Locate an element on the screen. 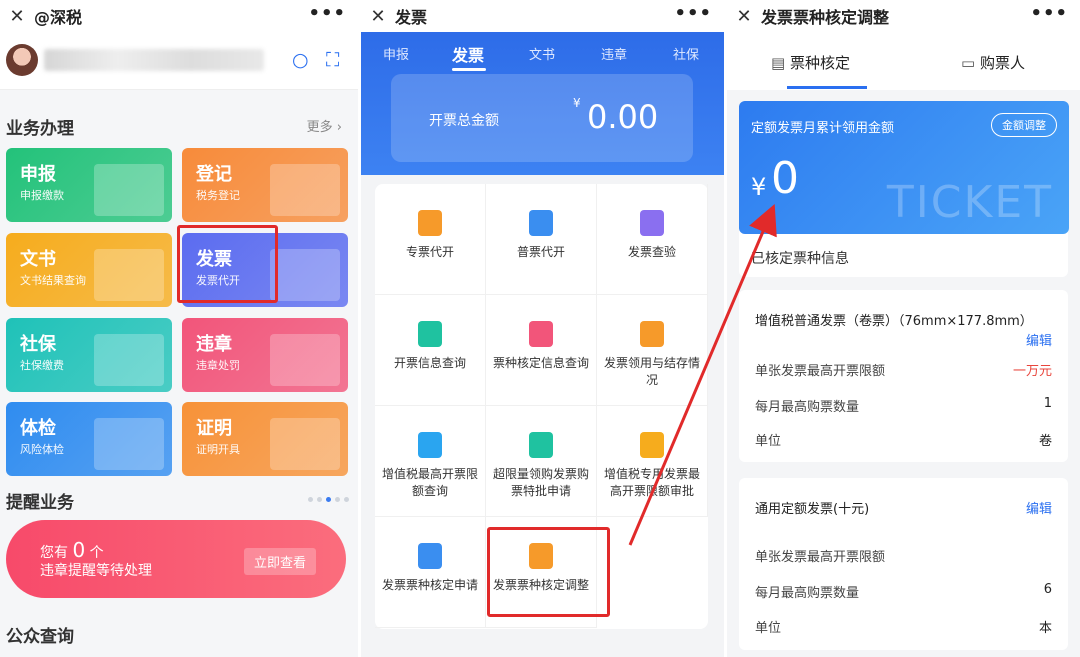  title-bar: ✕ 发票 ••• is located at coordinates (542, 16).